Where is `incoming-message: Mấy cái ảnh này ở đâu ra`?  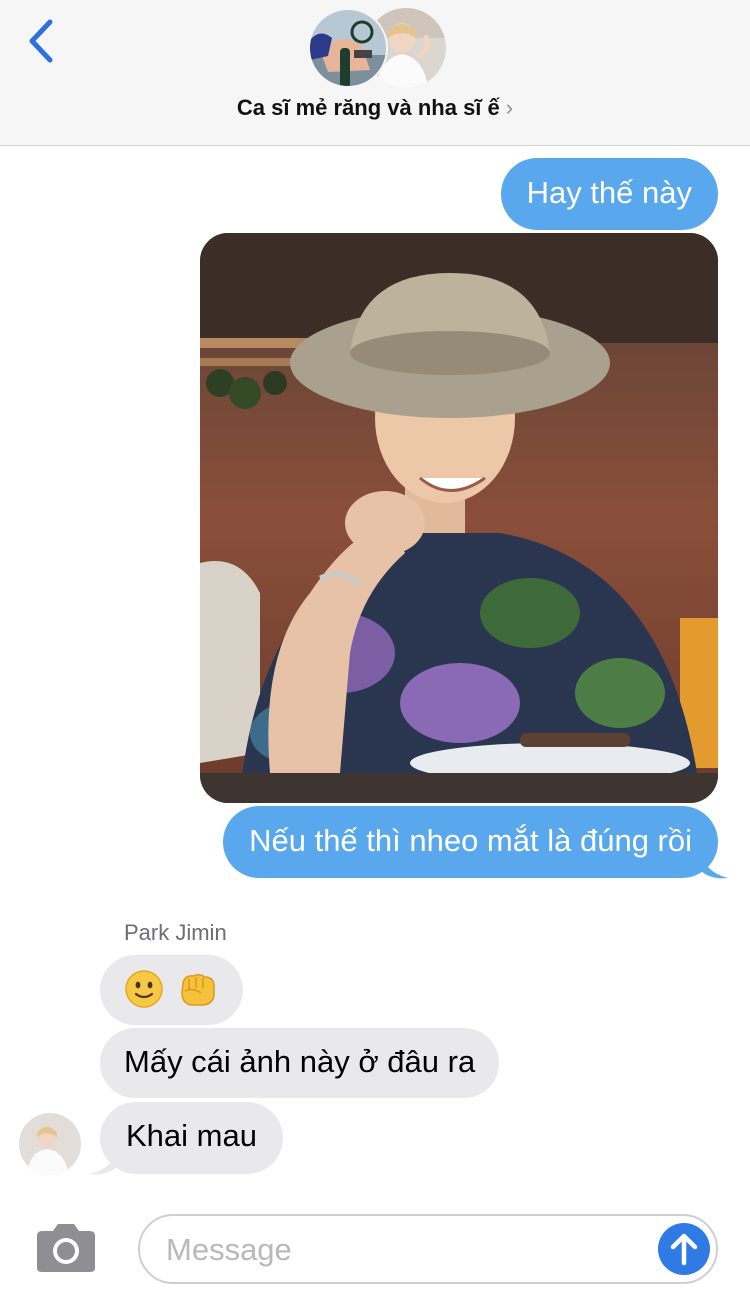 incoming-message: Mấy cái ảnh này ở đâu ra is located at coordinates (300, 1063).